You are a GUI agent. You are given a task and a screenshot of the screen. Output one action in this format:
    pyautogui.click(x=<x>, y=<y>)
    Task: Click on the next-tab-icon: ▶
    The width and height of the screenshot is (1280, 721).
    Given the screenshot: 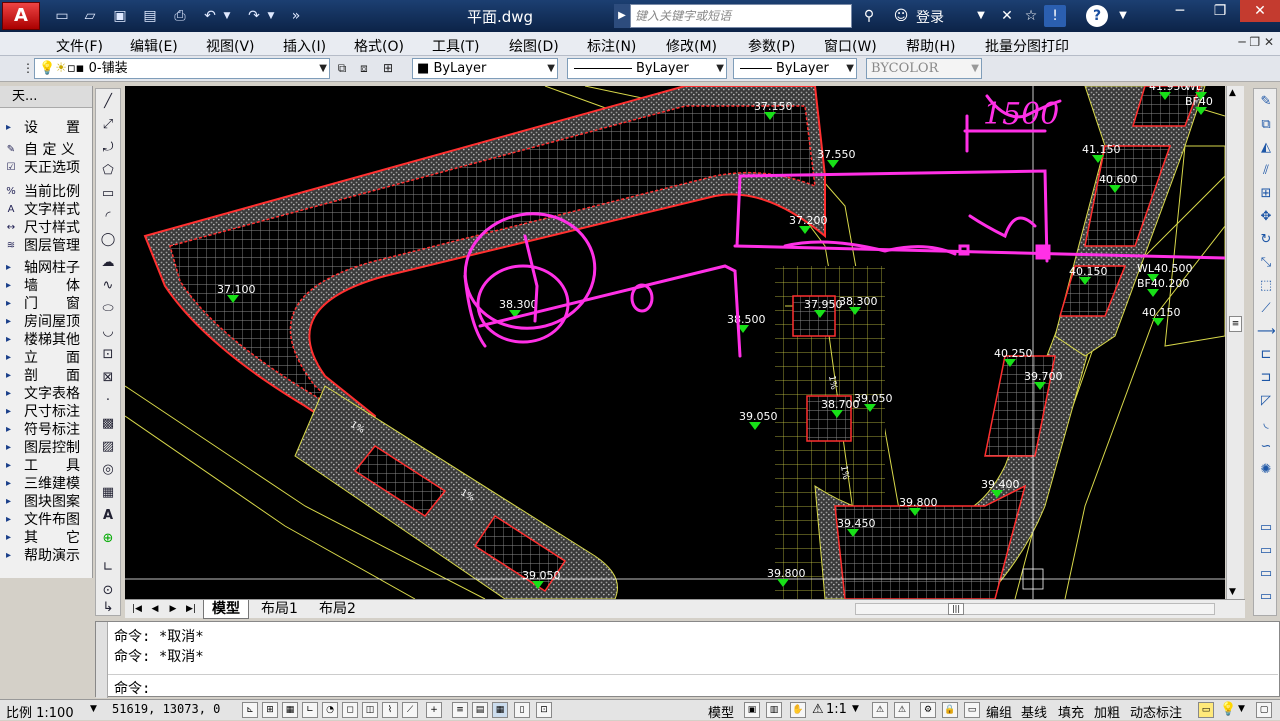 What is the action you would take?
    pyautogui.click(x=173, y=609)
    